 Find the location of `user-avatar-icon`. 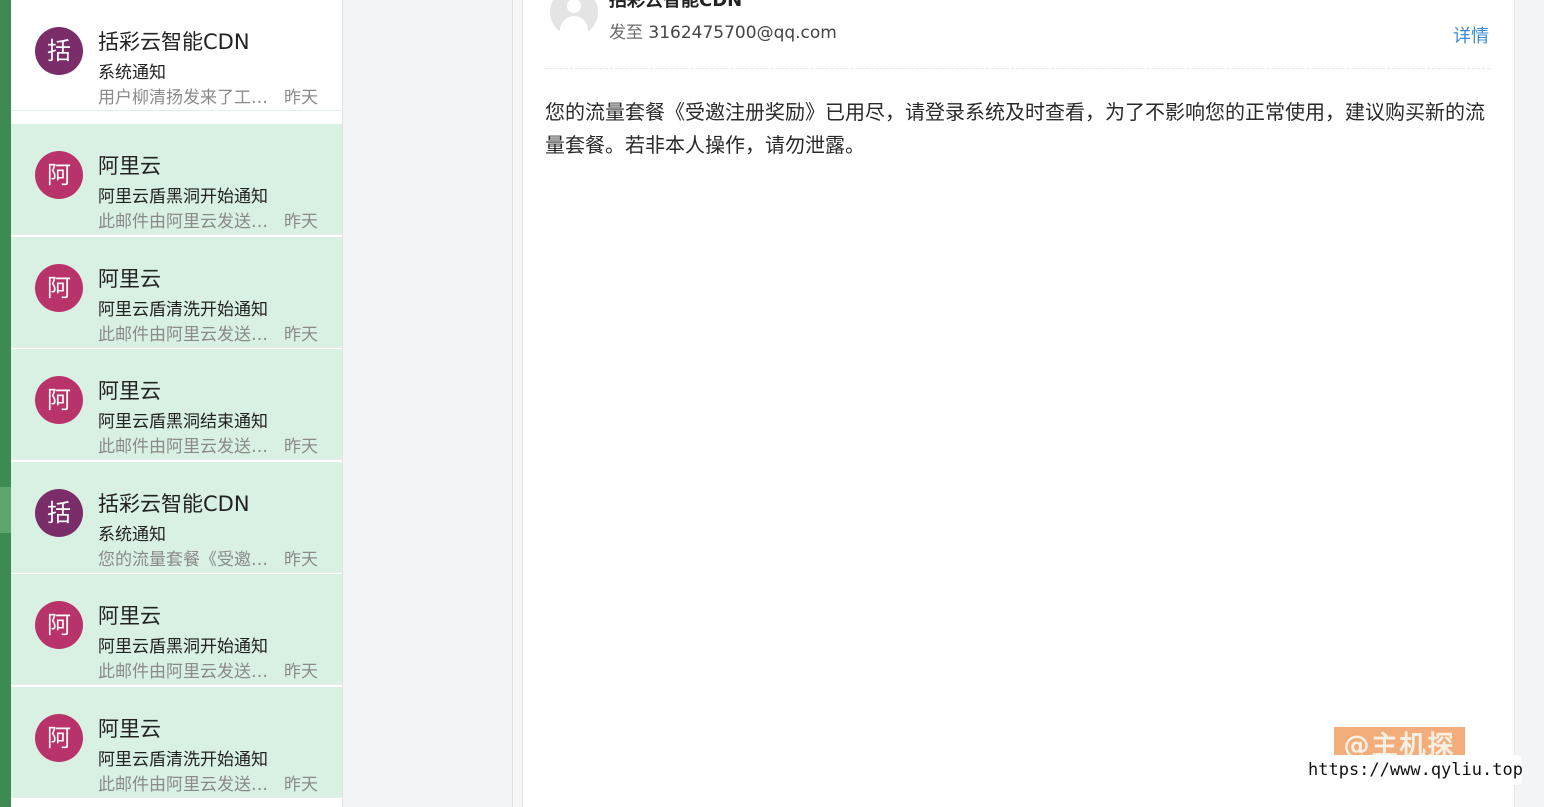

user-avatar-icon is located at coordinates (574, 18).